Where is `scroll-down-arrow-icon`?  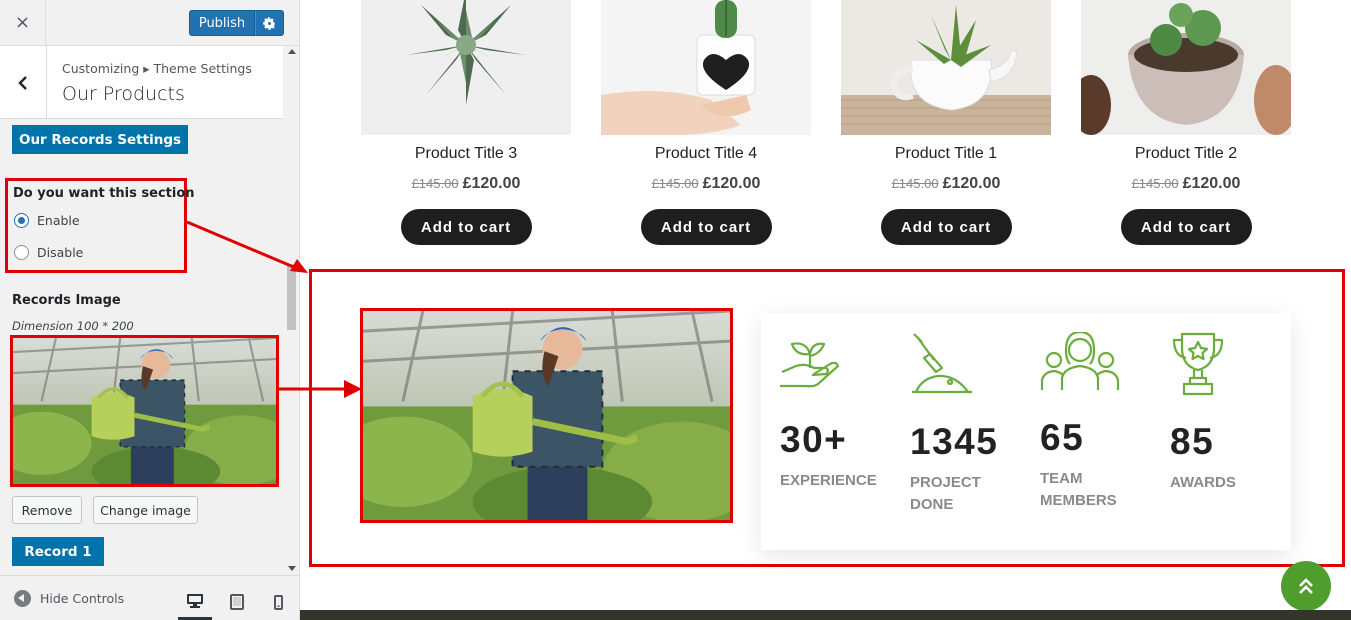
scroll-down-arrow-icon is located at coordinates (292, 568).